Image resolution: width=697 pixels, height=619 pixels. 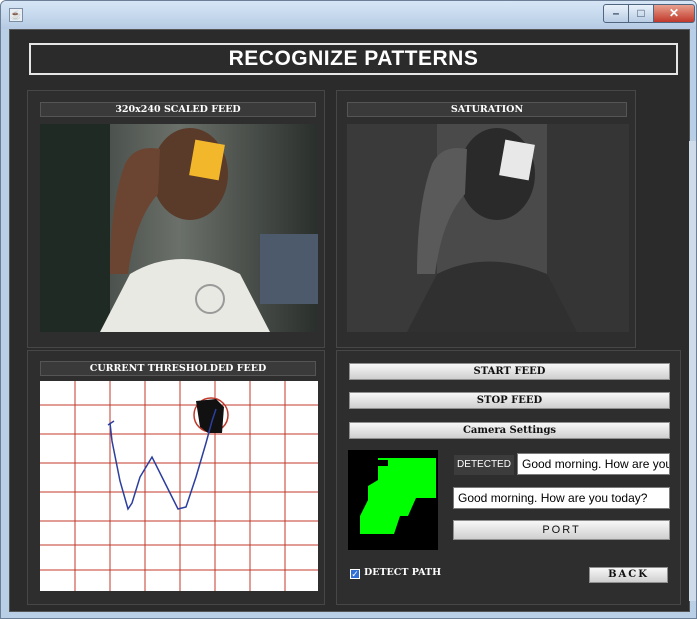 I want to click on message-text-field: Good morning. How are you today?, so click(x=561, y=498).